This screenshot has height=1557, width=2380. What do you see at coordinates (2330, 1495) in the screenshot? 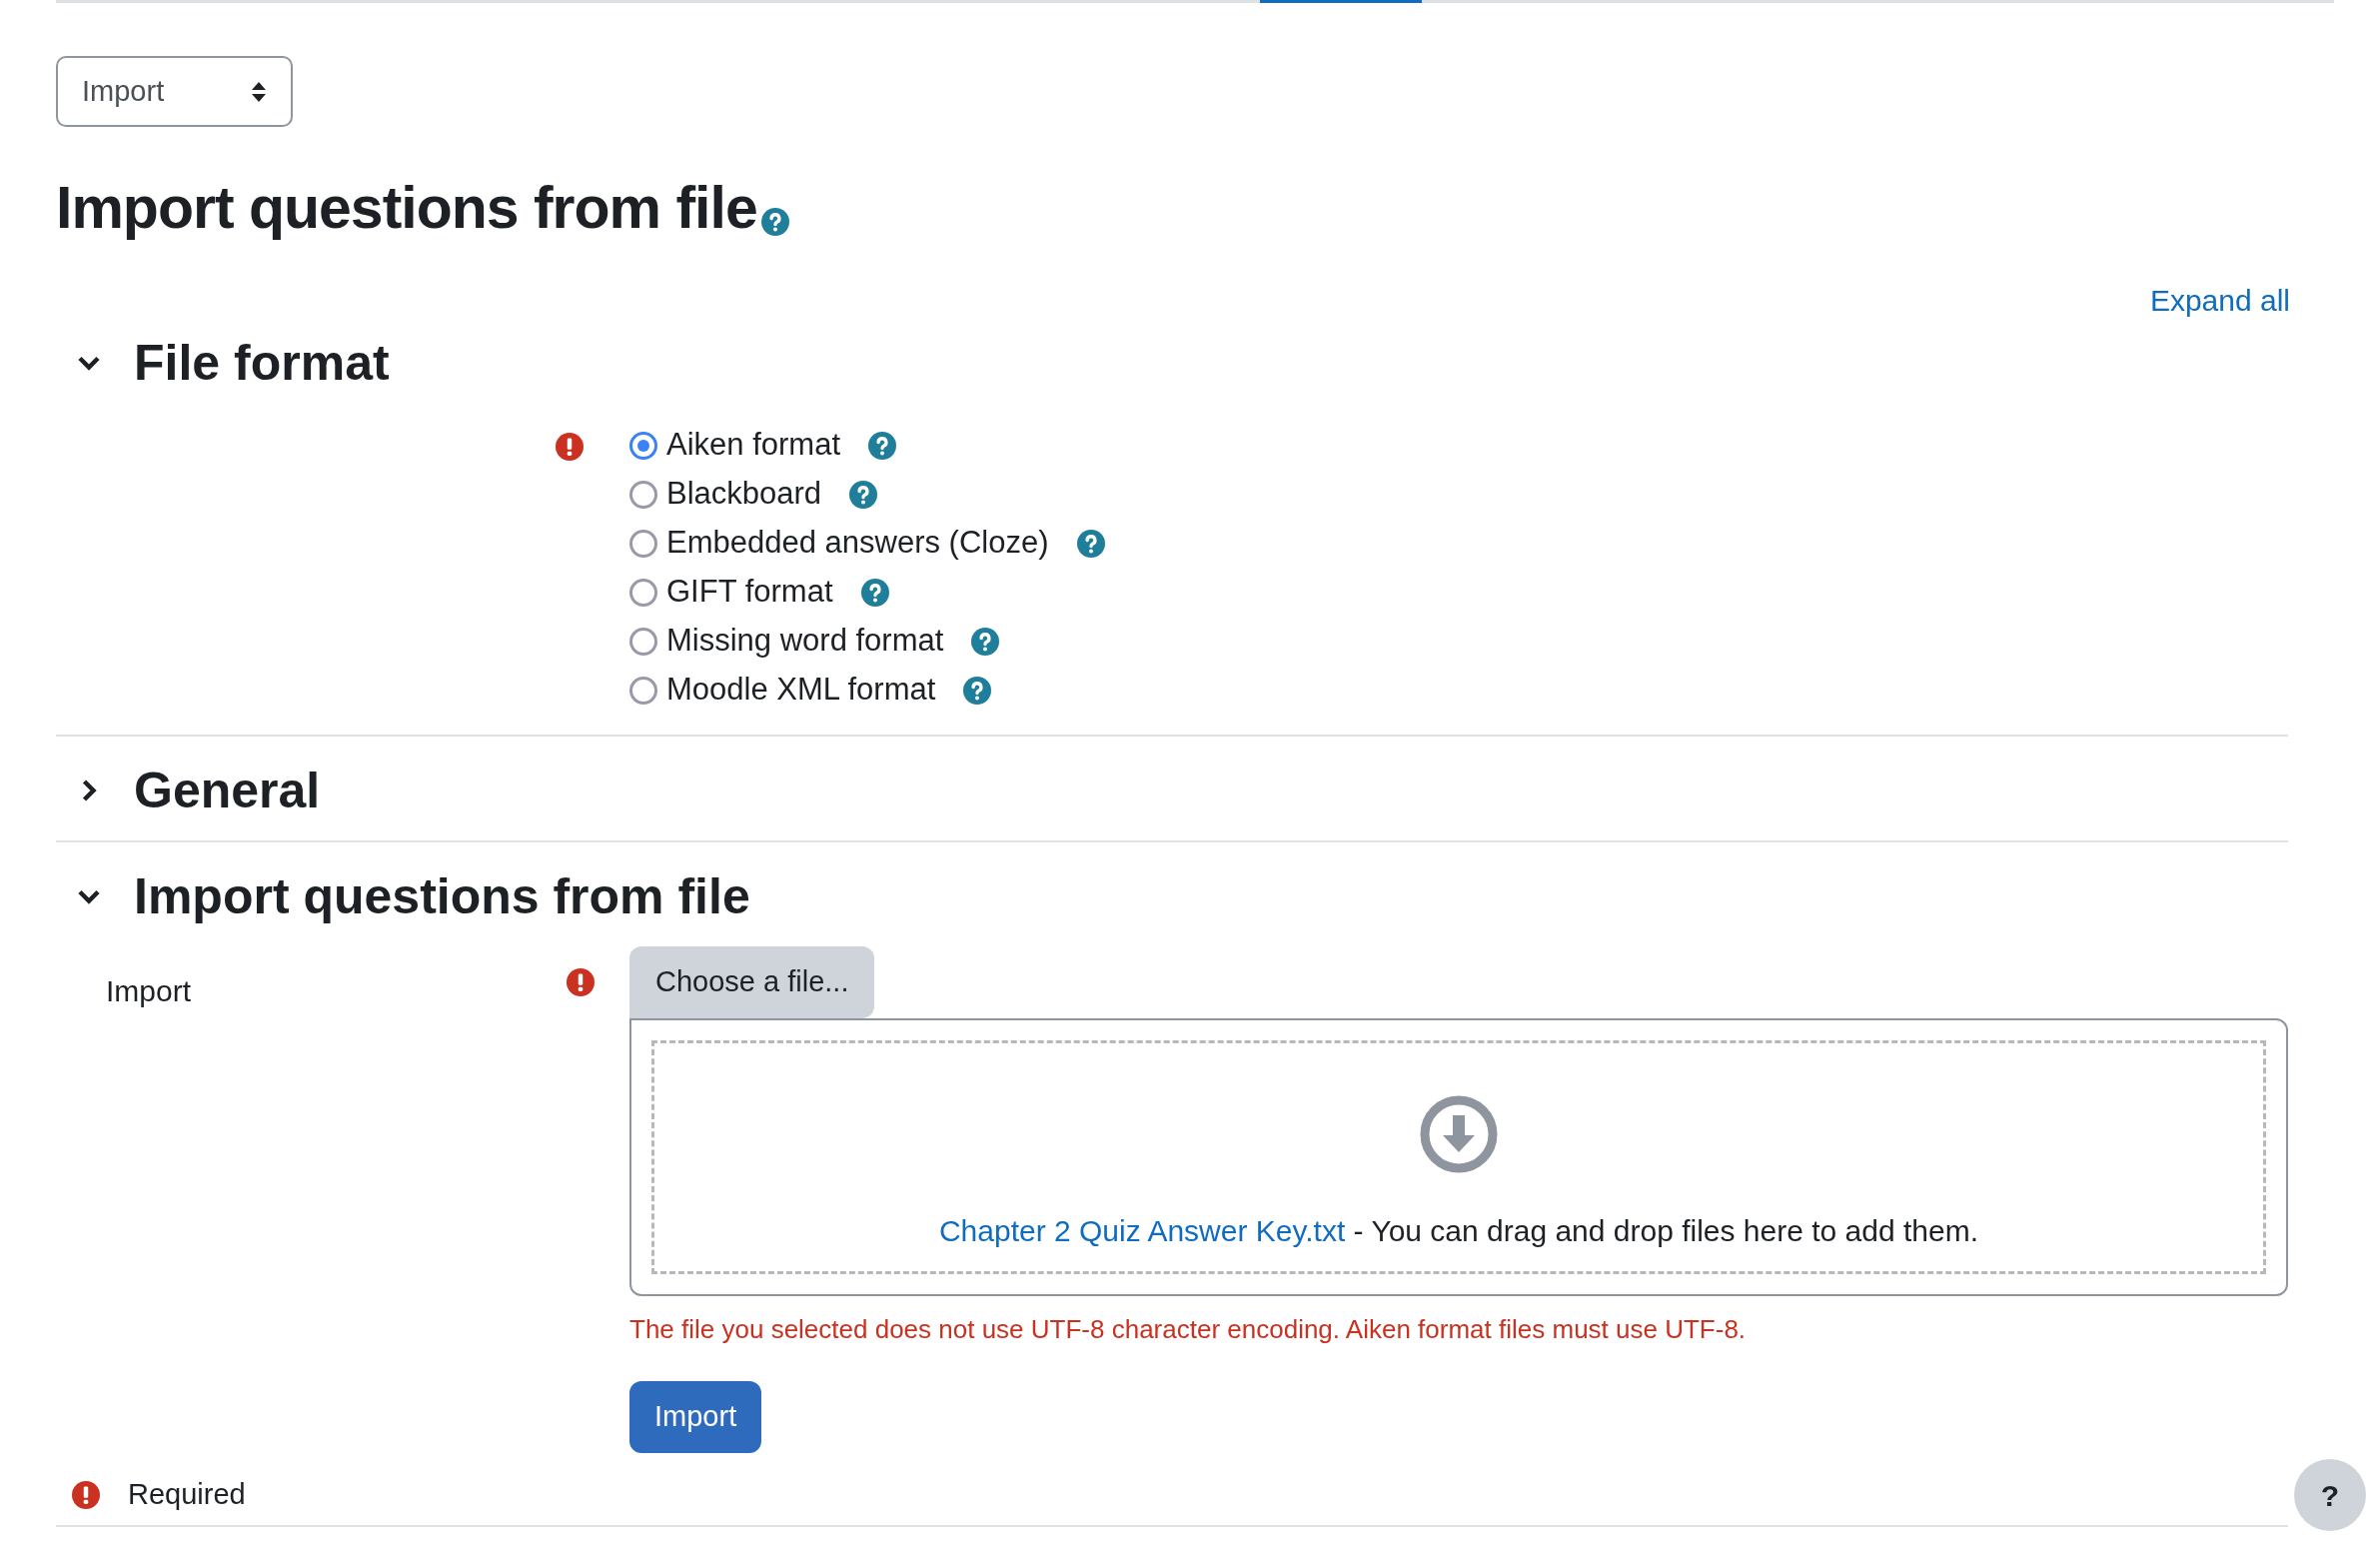
I see `help-button: ?` at bounding box center [2330, 1495].